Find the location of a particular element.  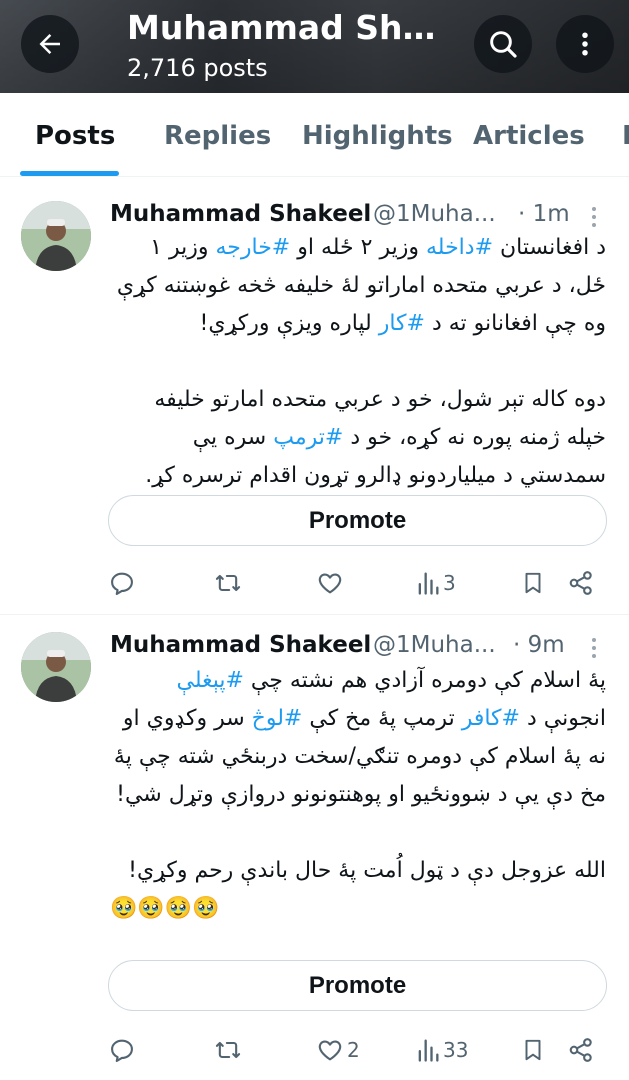

posts-count: 2,716 posts is located at coordinates (197, 68).